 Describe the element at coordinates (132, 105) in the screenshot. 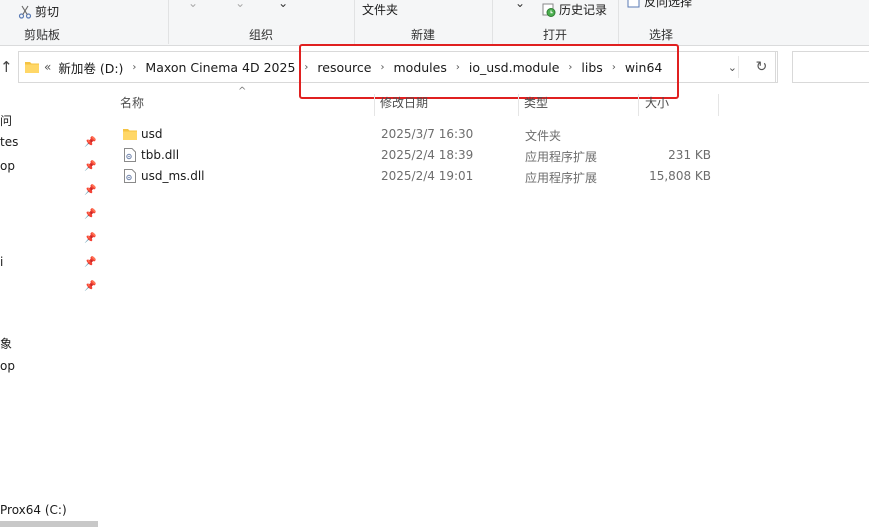

I see `column-header-name: 名称` at that location.